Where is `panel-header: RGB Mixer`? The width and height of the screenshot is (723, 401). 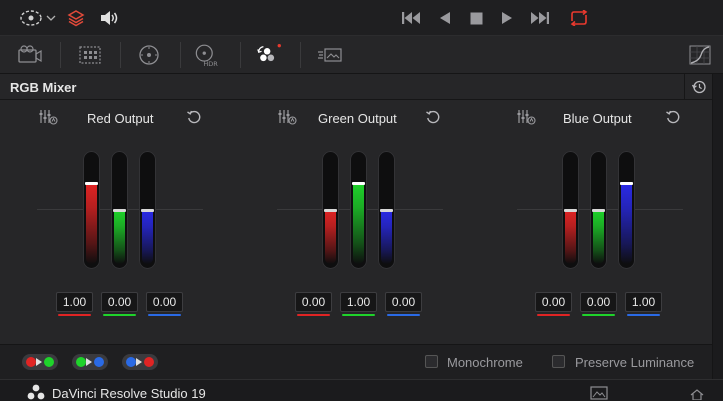 panel-header: RGB Mixer is located at coordinates (356, 87).